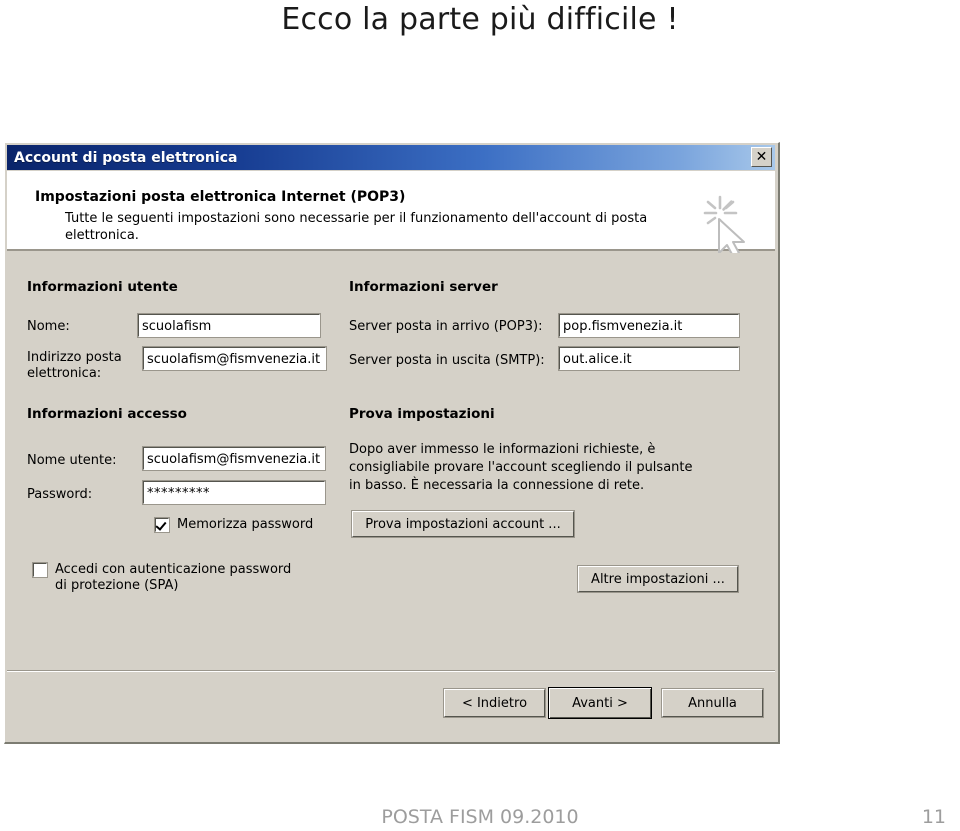  Describe the element at coordinates (40, 570) in the screenshot. I see `spa-checkbox` at that location.